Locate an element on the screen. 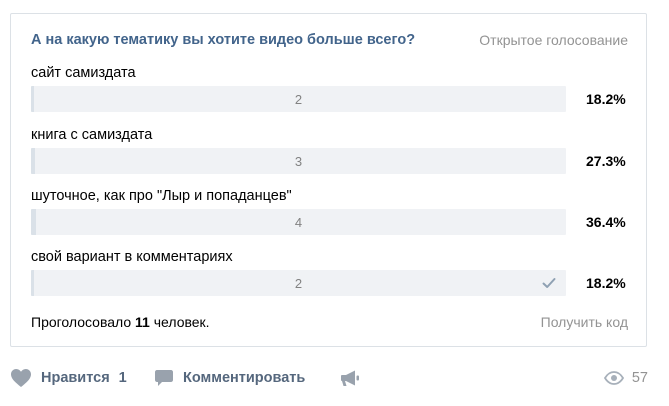 Image resolution: width=669 pixels, height=406 pixels. megaphone-icon is located at coordinates (350, 378).